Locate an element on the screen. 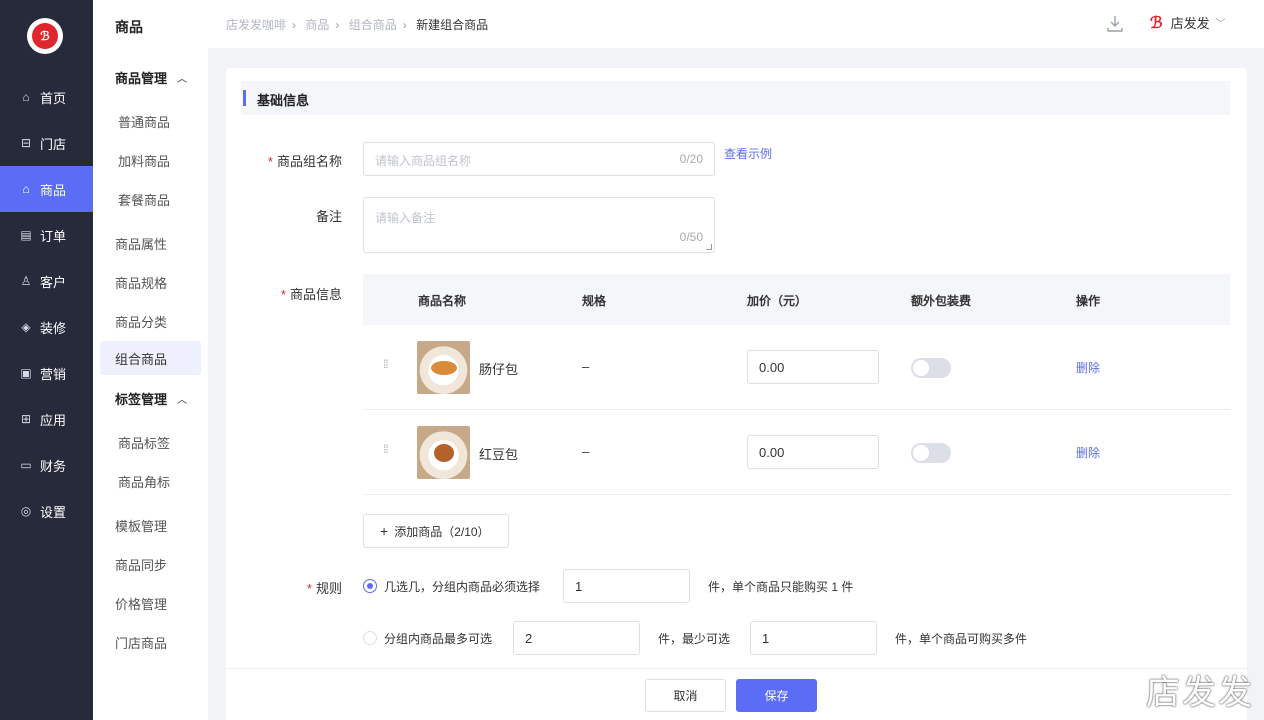  layers-icon: ◈ is located at coordinates (26, 327).